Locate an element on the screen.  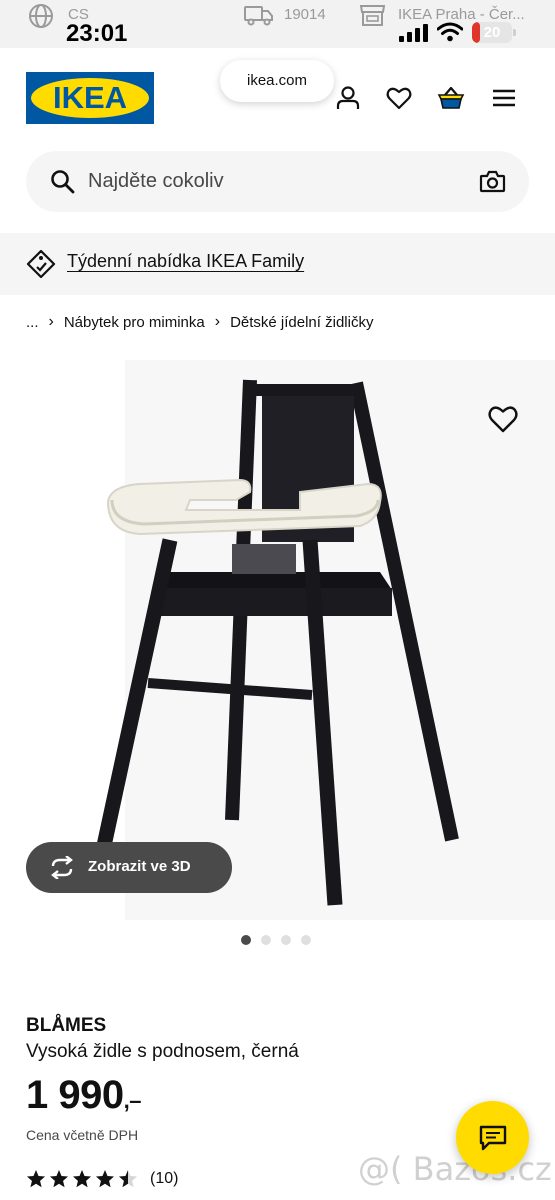
ikea-logo: IKEA is located at coordinates (90, 98).